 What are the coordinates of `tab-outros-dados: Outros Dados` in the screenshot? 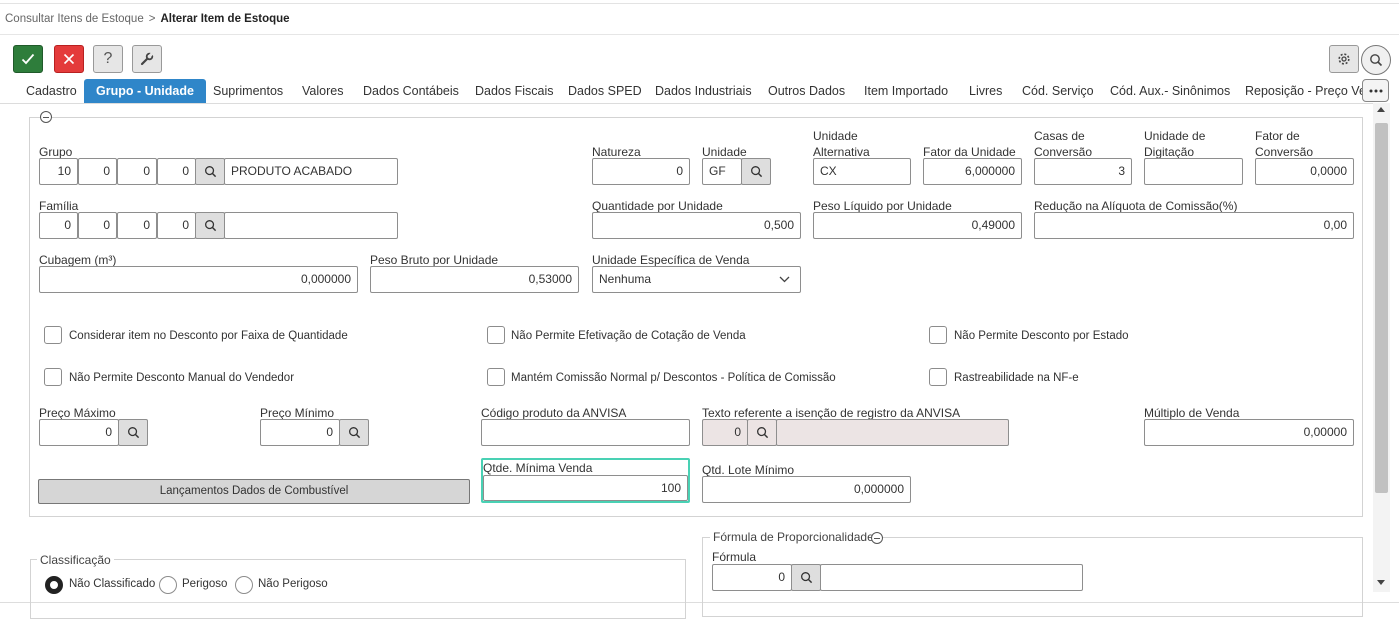 It's located at (806, 91).